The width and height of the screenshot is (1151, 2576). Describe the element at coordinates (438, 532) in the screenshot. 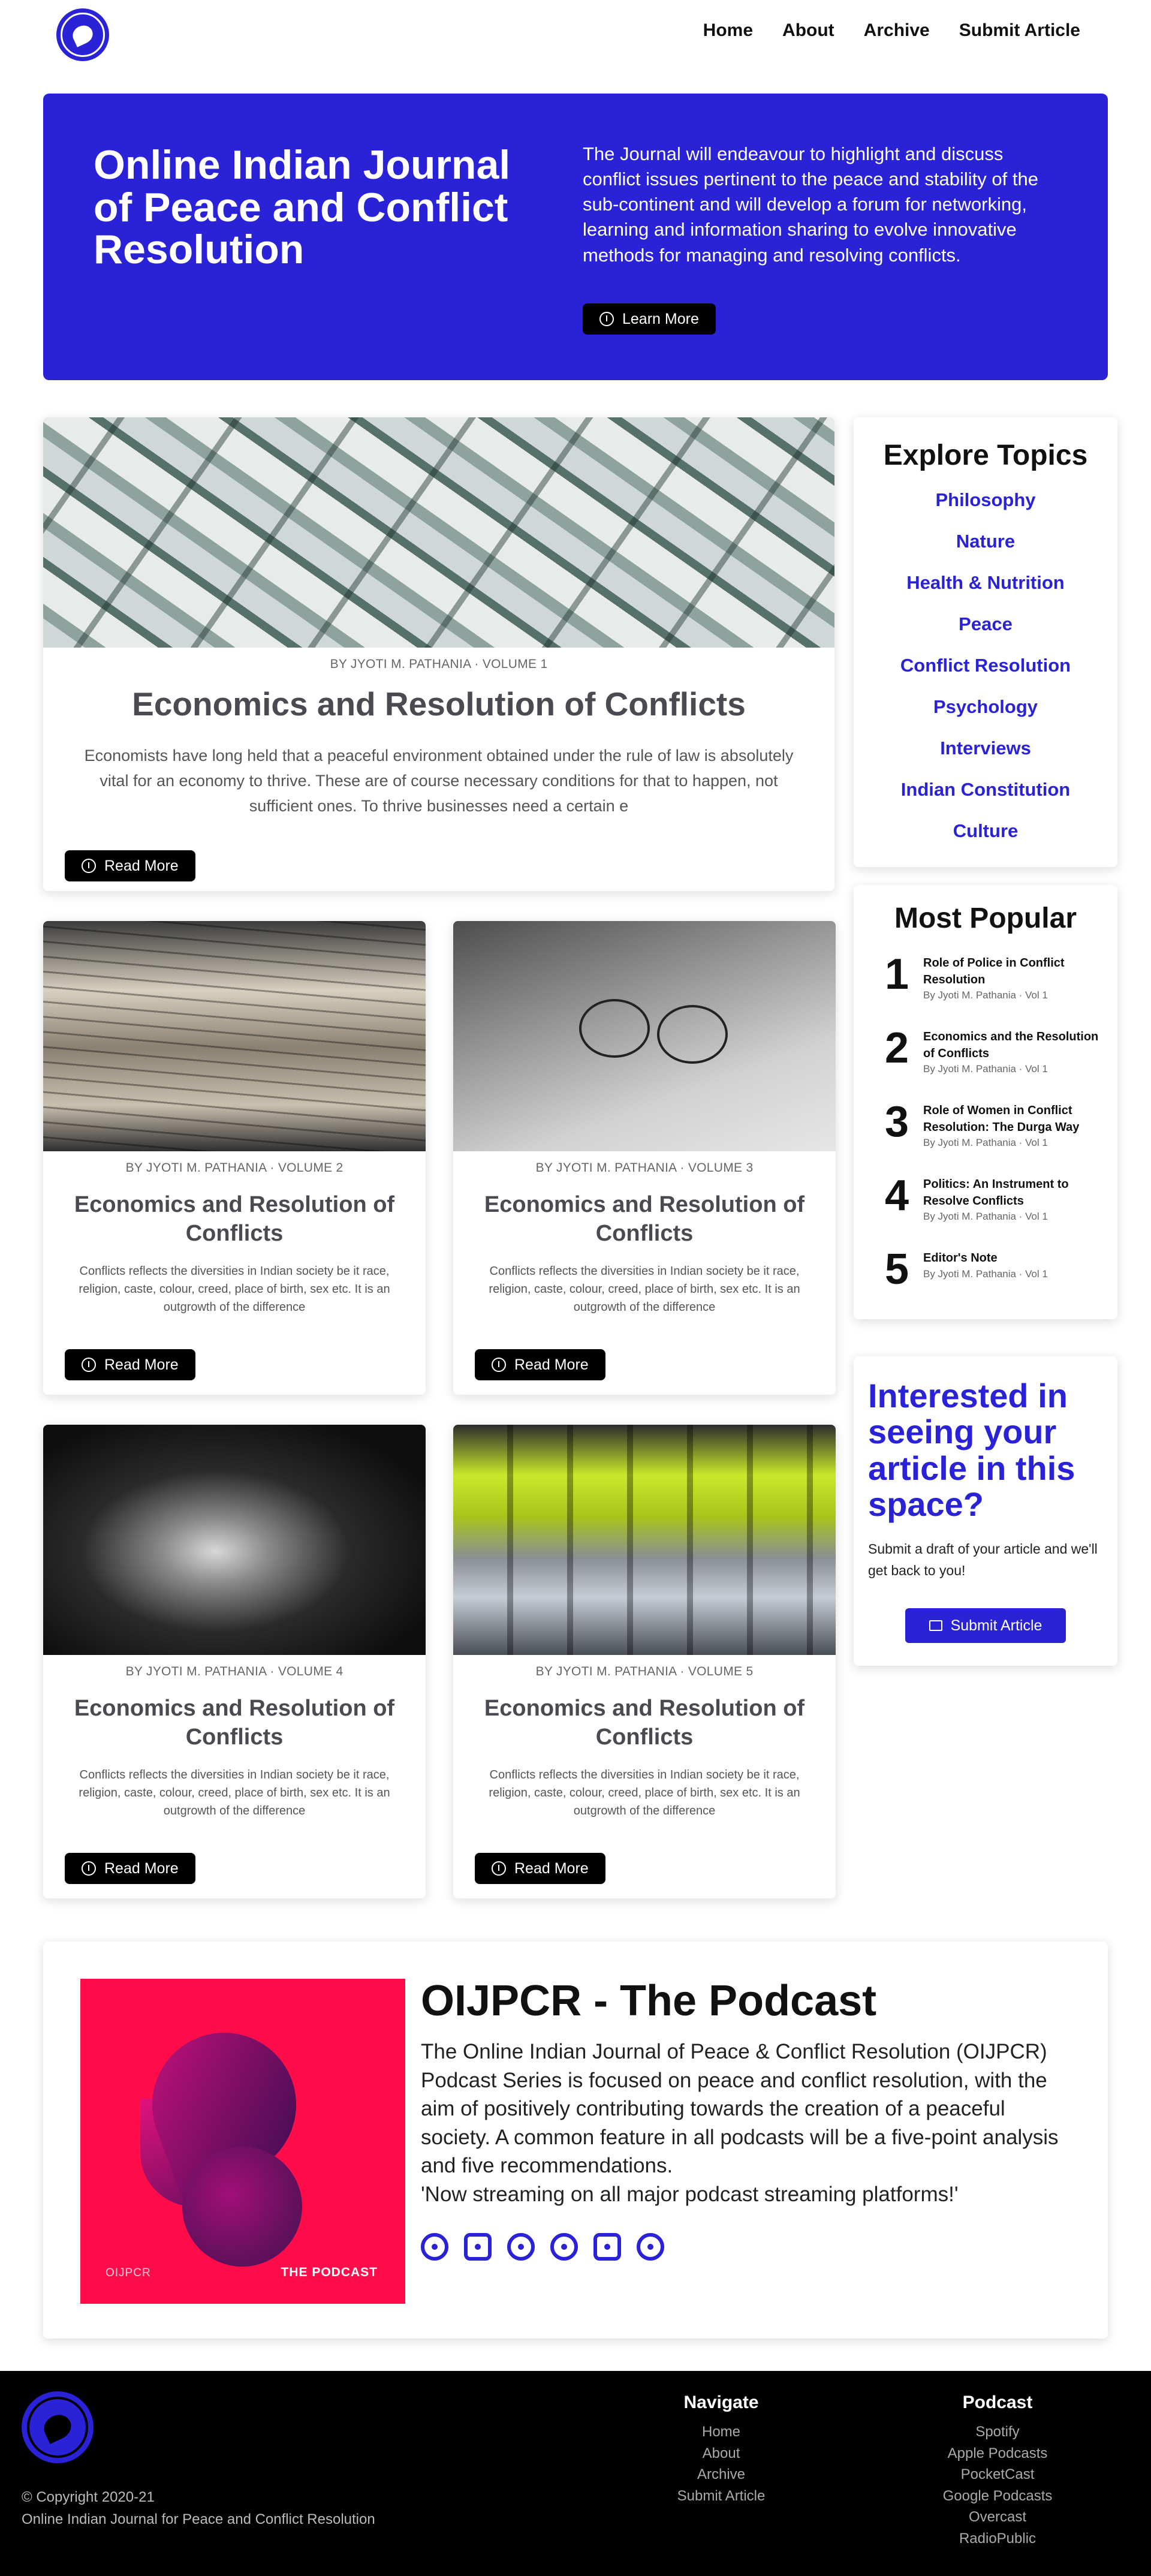

I see `featured-article-image` at that location.